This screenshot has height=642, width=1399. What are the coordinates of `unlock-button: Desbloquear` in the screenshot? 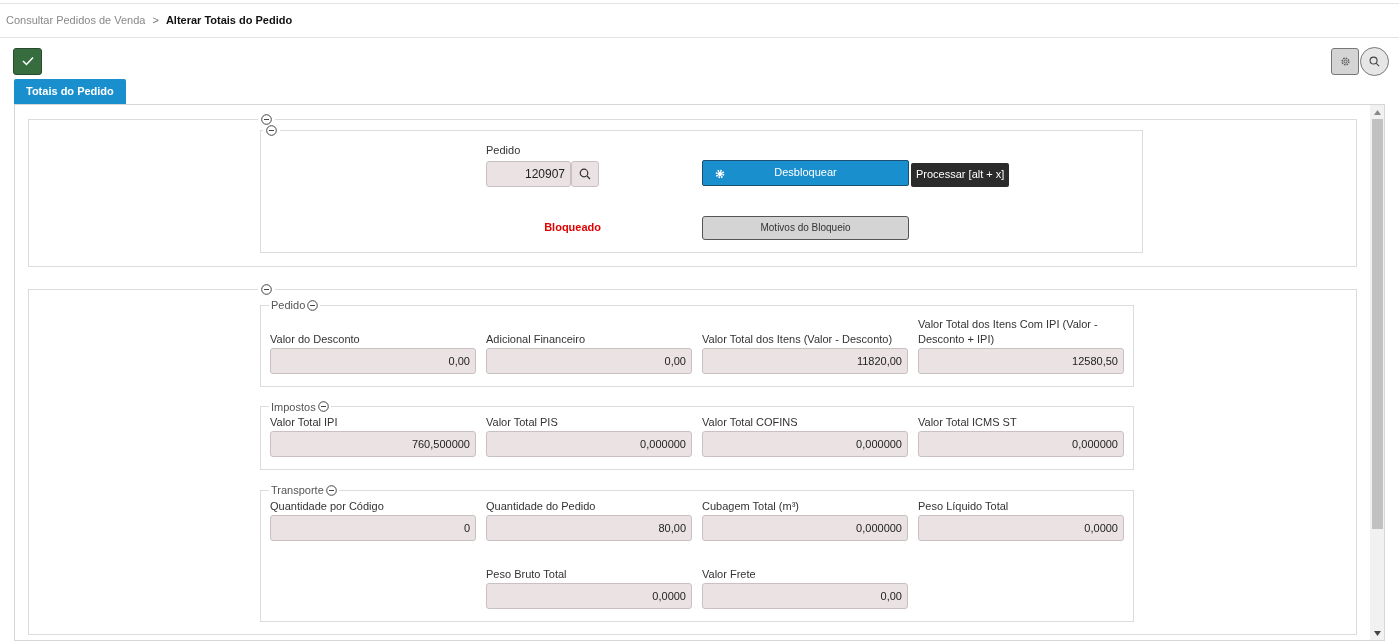 It's located at (805, 172).